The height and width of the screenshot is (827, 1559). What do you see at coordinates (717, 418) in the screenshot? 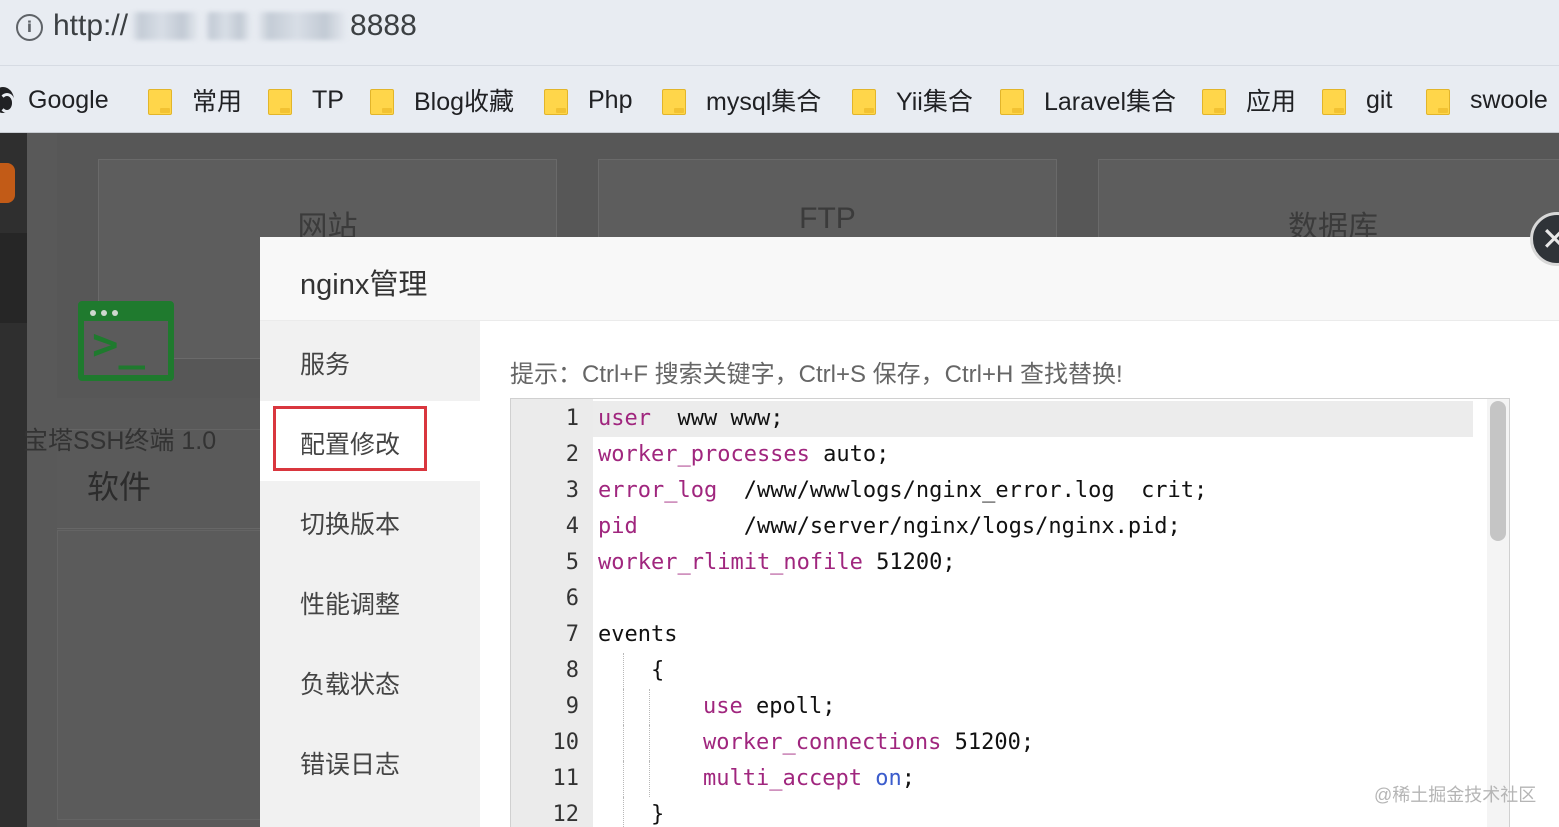
I see `code-rest: www www;` at bounding box center [717, 418].